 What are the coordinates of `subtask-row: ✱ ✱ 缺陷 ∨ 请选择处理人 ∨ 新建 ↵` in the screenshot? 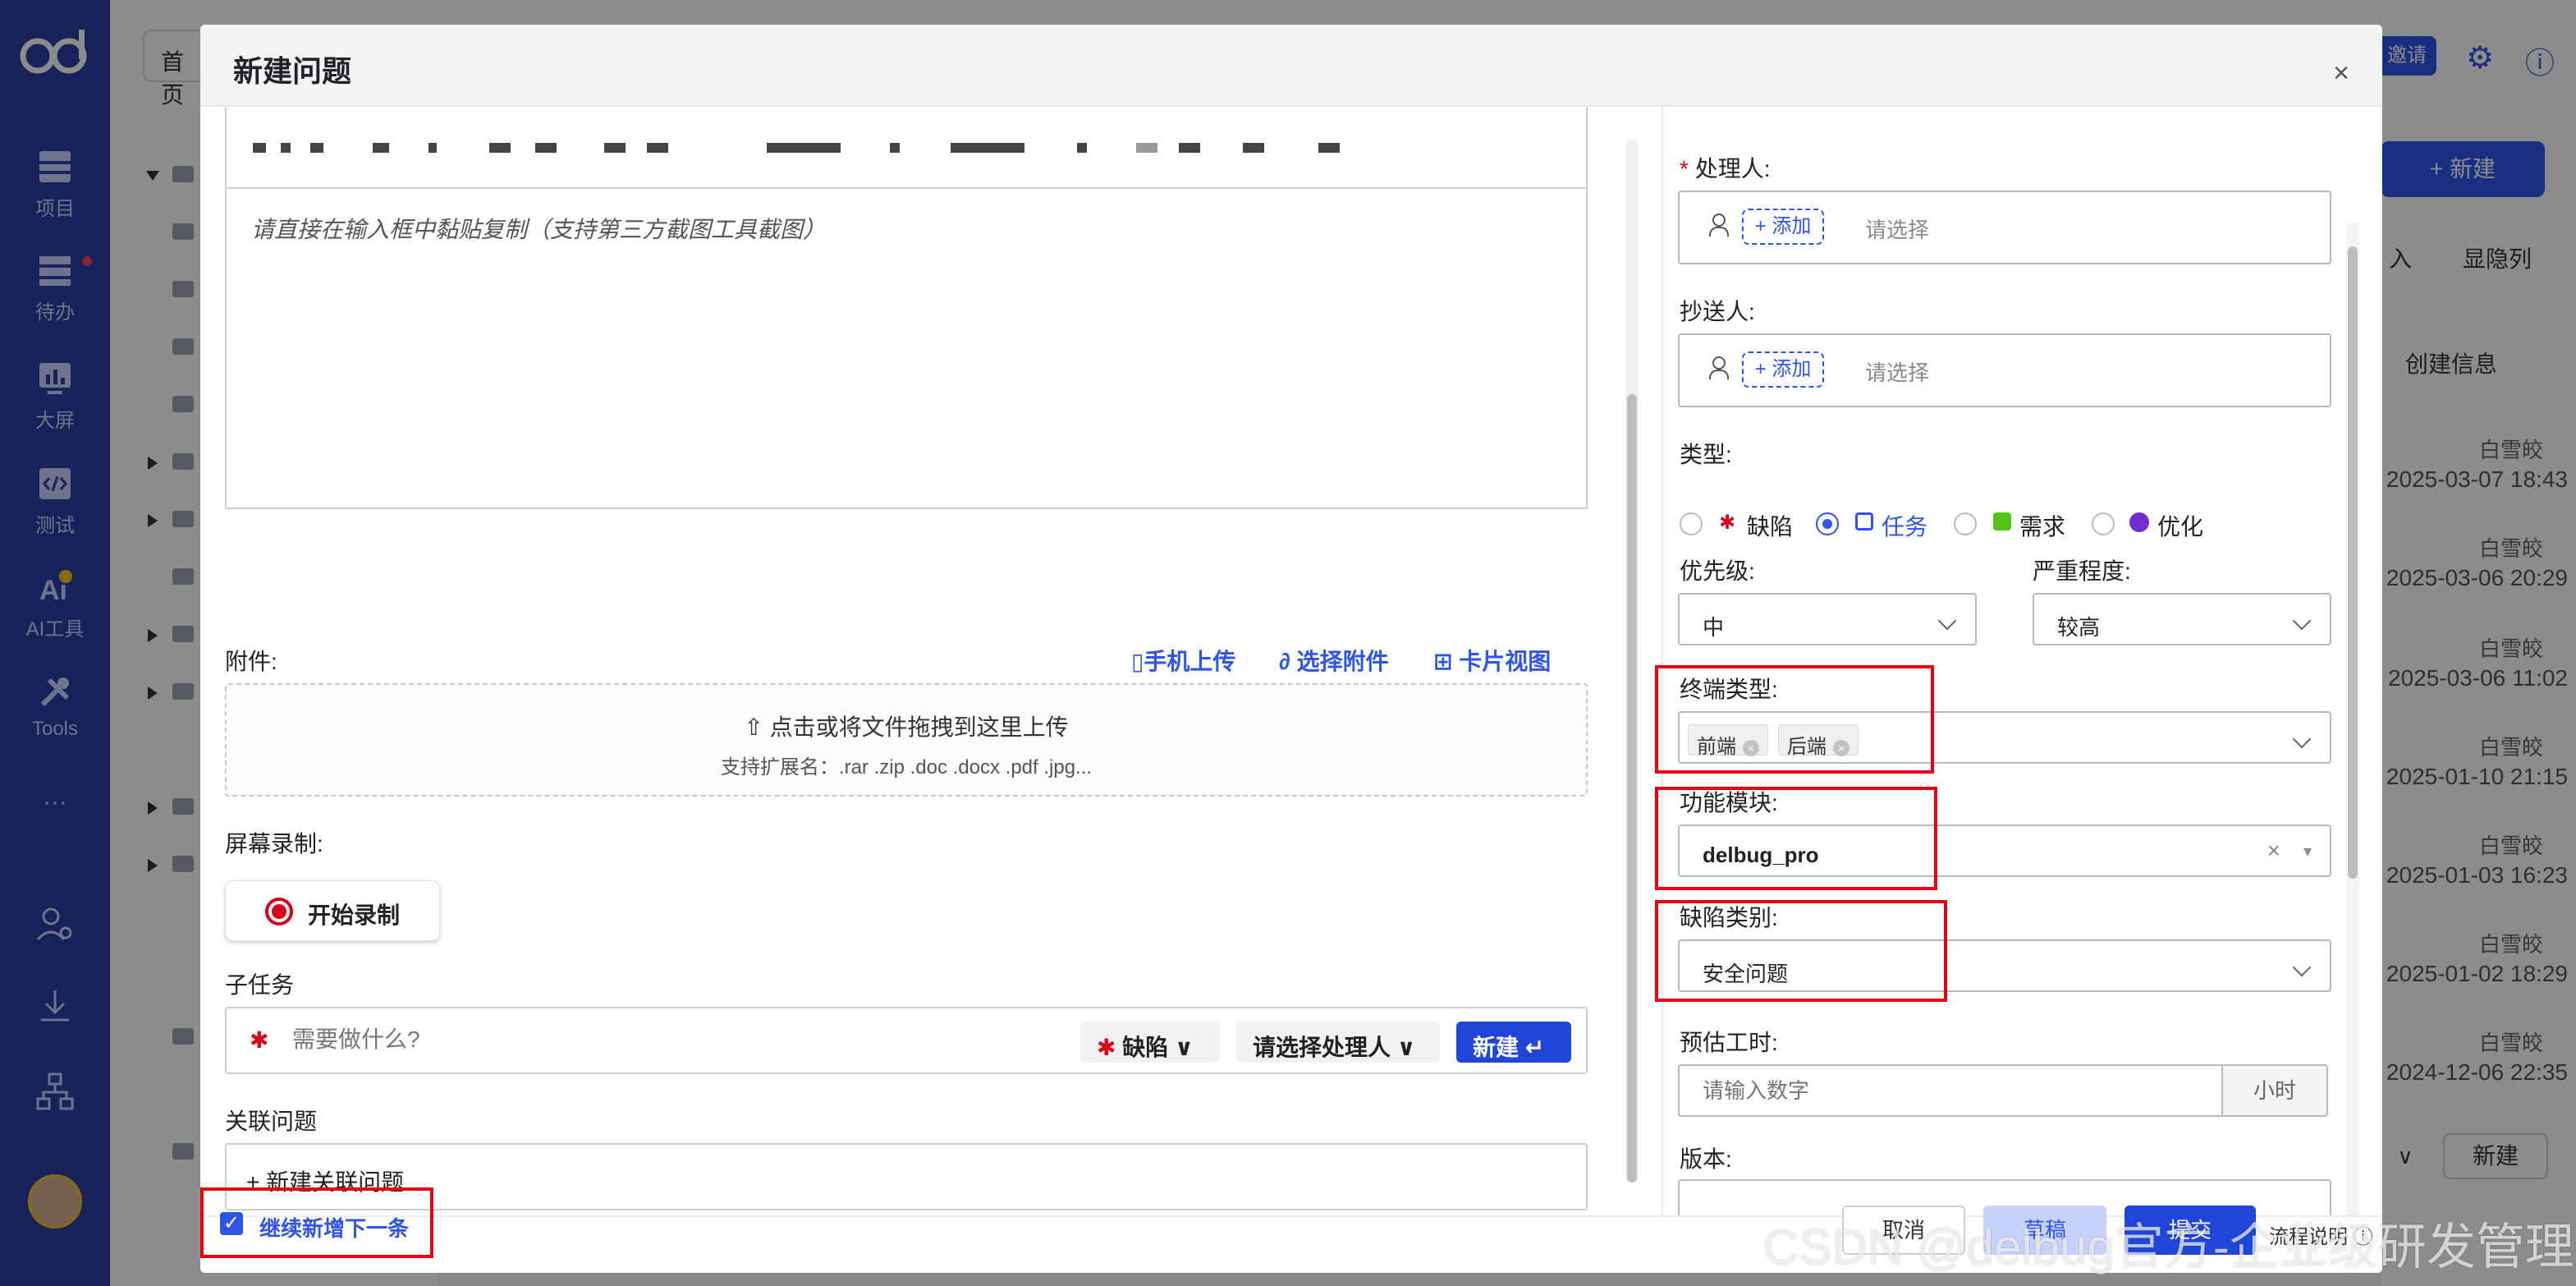 It's located at (907, 1040).